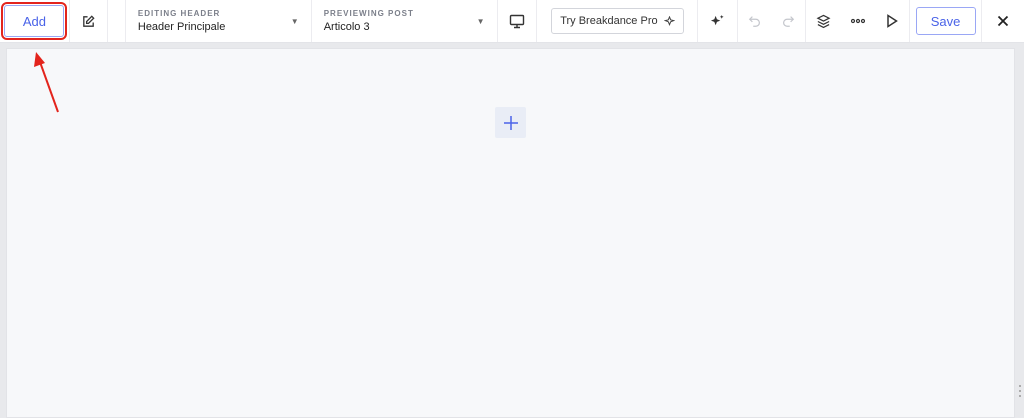 The image size is (1024, 418). I want to click on close-button, so click(1003, 21).